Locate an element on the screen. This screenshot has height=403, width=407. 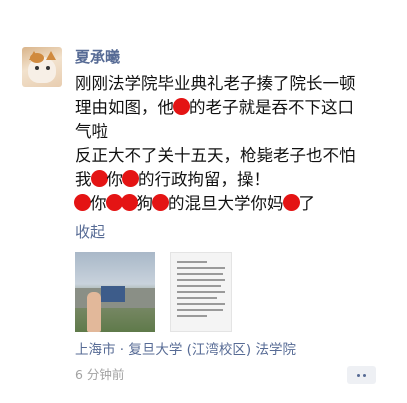
collapse-link: 收起 is located at coordinates (90, 232).